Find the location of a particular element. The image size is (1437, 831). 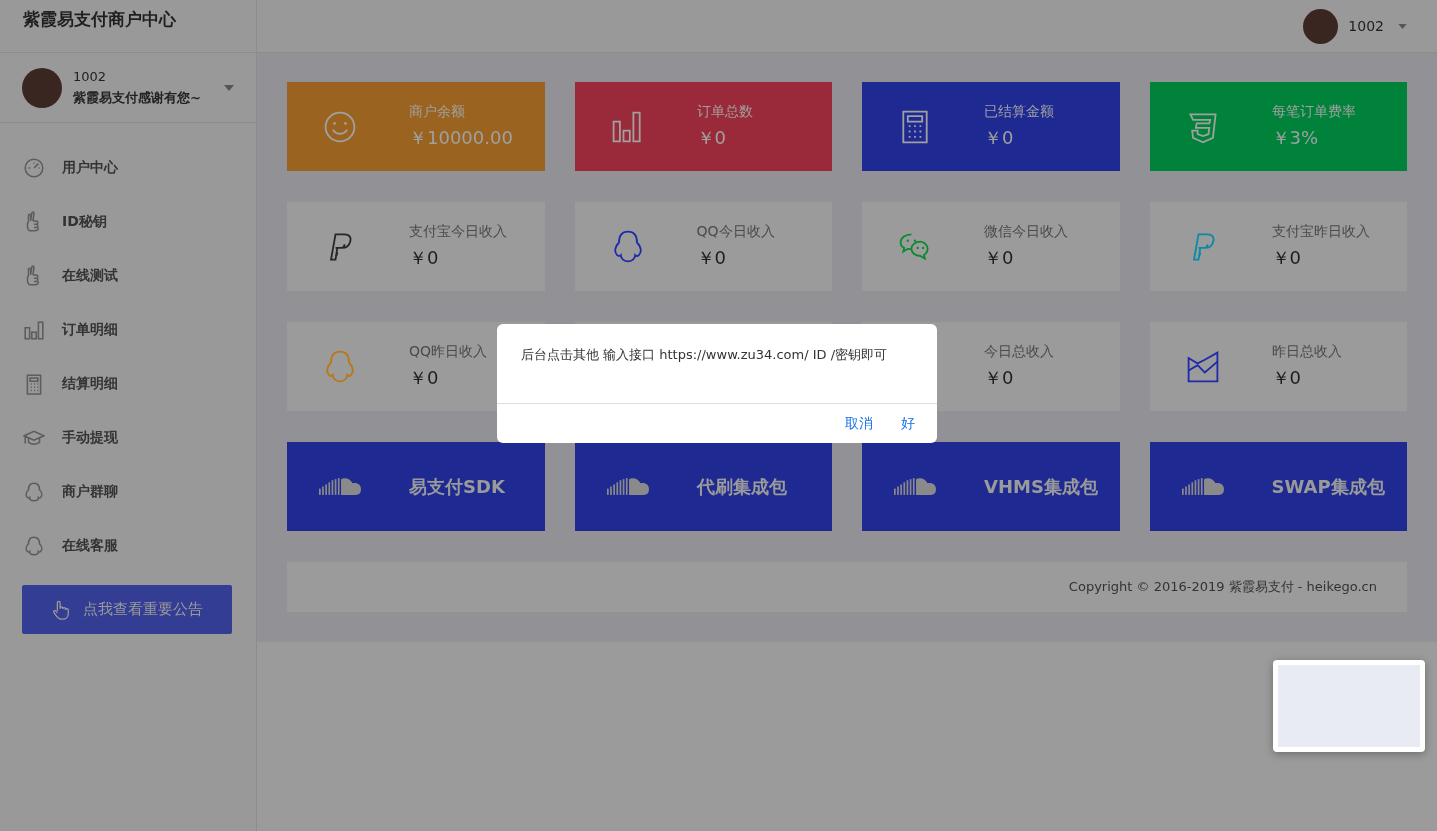

card-title: 每笔订单费率 is located at coordinates (1313, 112).